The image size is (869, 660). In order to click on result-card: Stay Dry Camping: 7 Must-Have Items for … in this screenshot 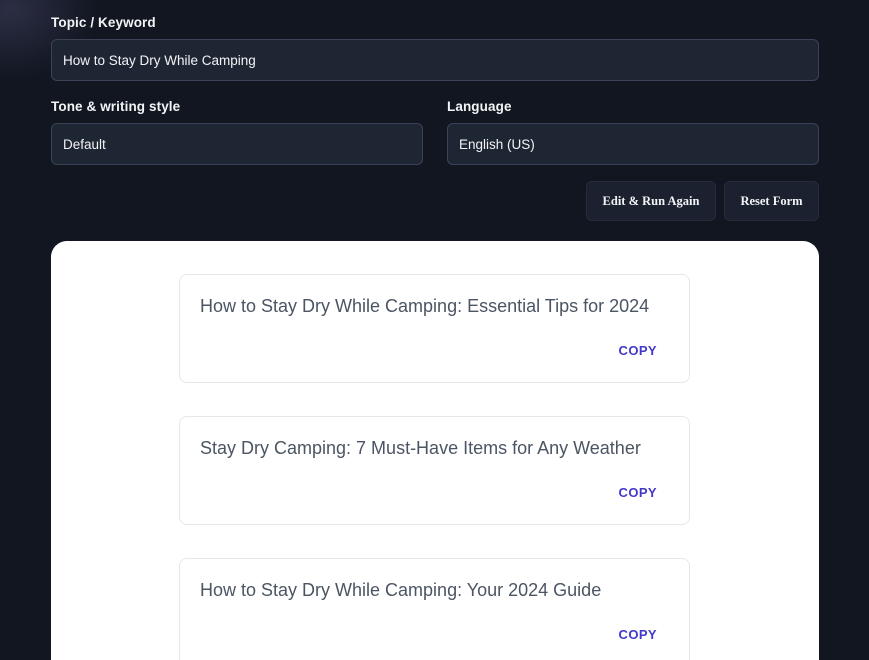, I will do `click(434, 470)`.